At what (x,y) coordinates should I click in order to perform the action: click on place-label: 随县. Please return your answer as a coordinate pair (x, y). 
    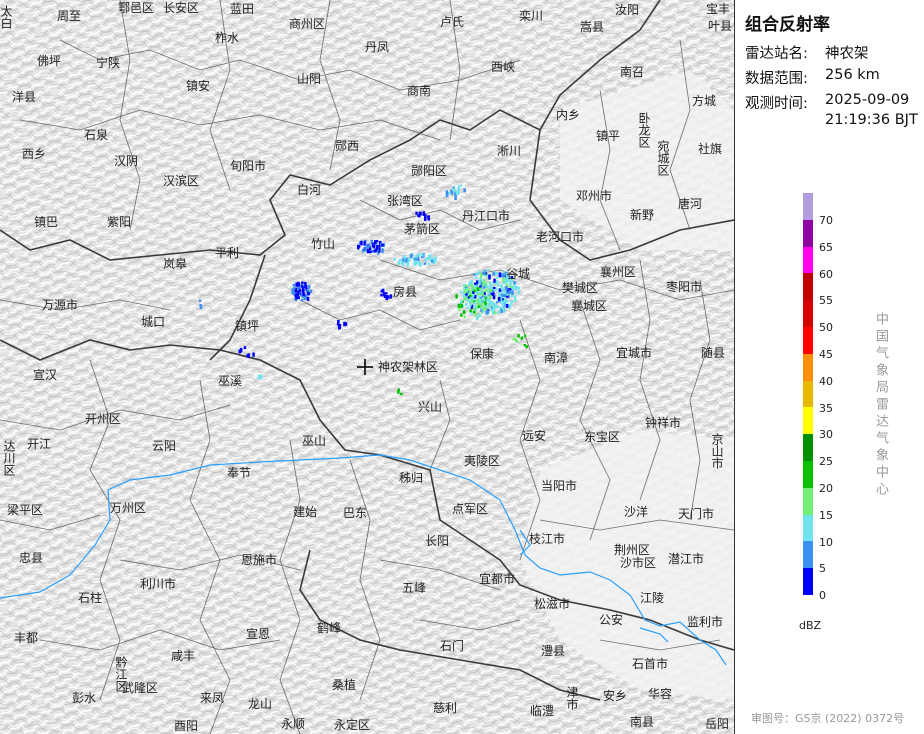
    Looking at the image, I should click on (713, 353).